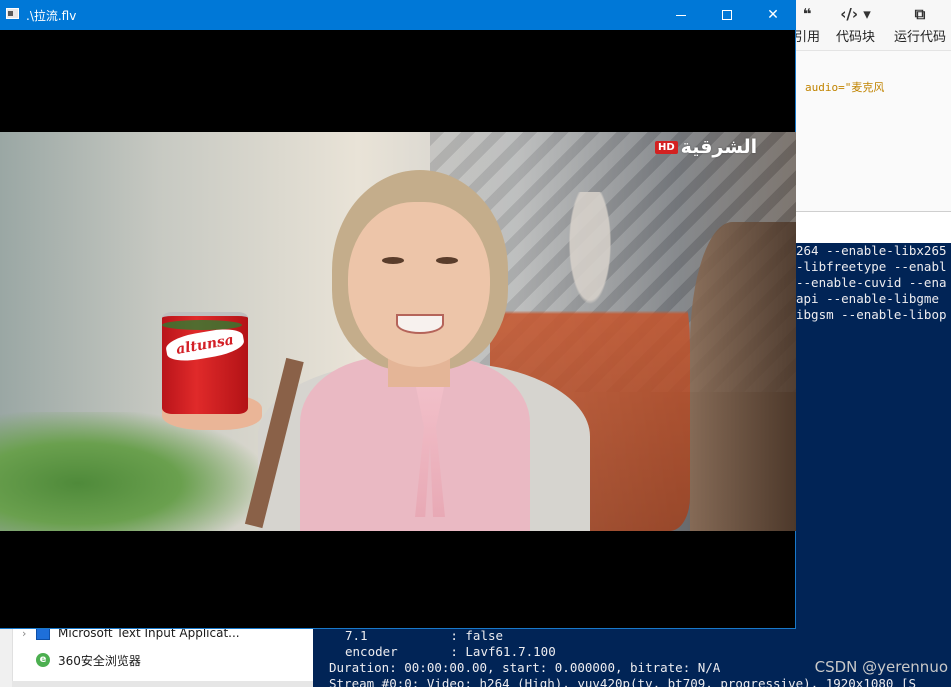 The height and width of the screenshot is (687, 951). What do you see at coordinates (398, 15) in the screenshot?
I see `title-bar: .\拉流.flv ✕` at bounding box center [398, 15].